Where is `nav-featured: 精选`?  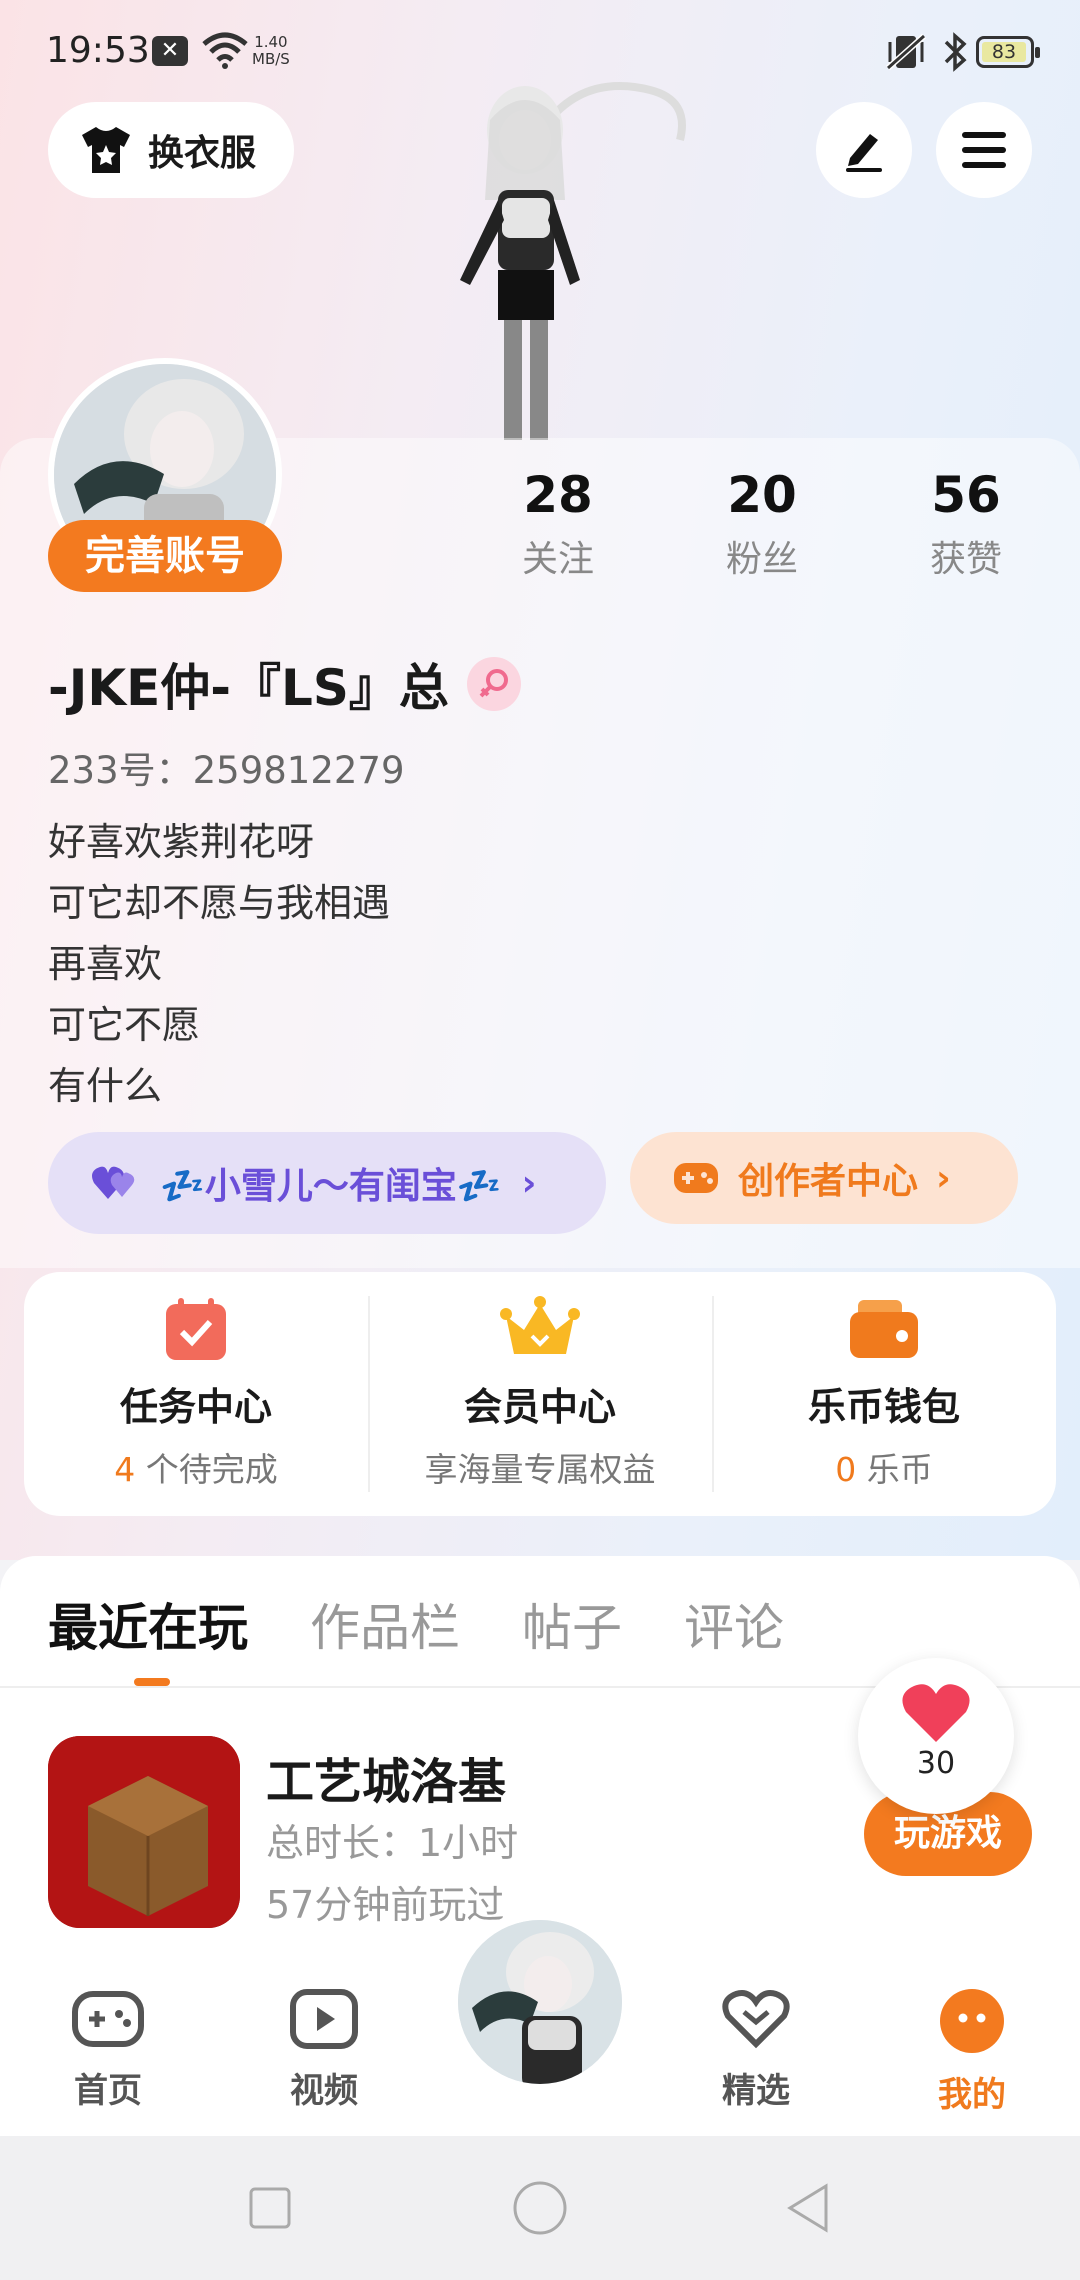 nav-featured: 精选 is located at coordinates (756, 2050).